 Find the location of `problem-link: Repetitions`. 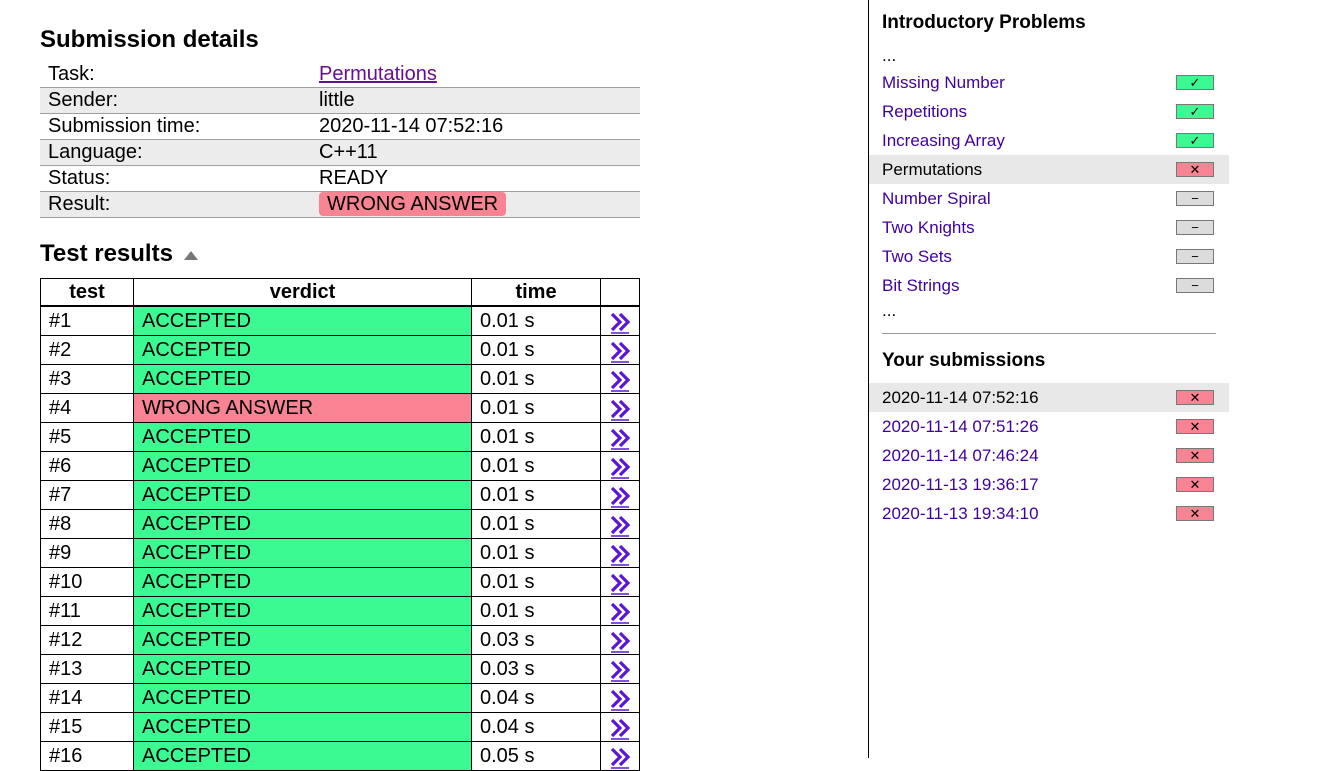

problem-link: Repetitions is located at coordinates (924, 111).